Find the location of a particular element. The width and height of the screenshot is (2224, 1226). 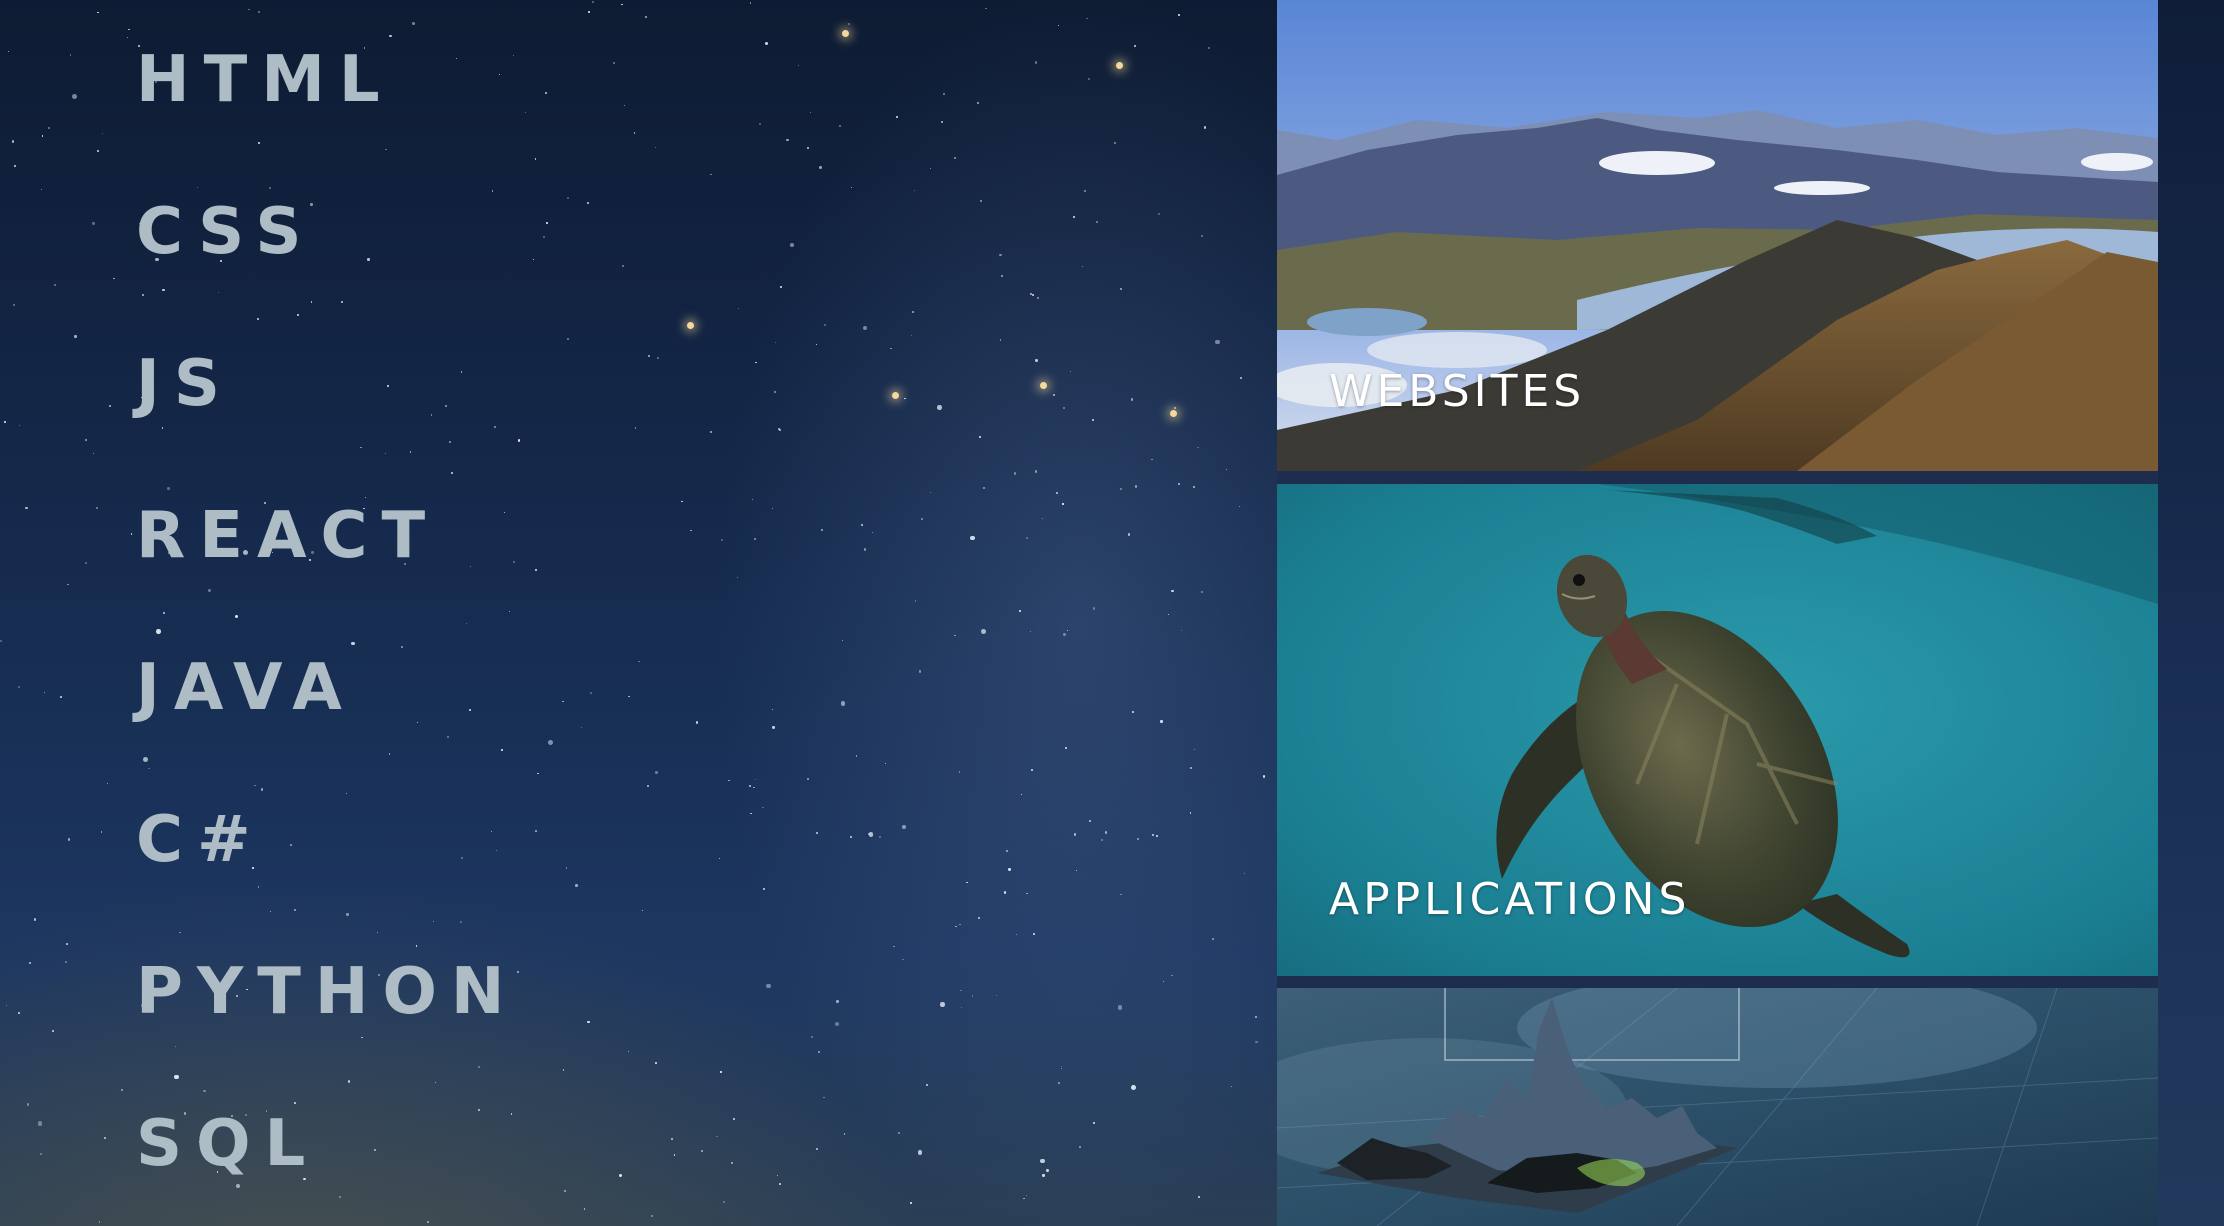

skill-react: REACT is located at coordinates (288, 536).